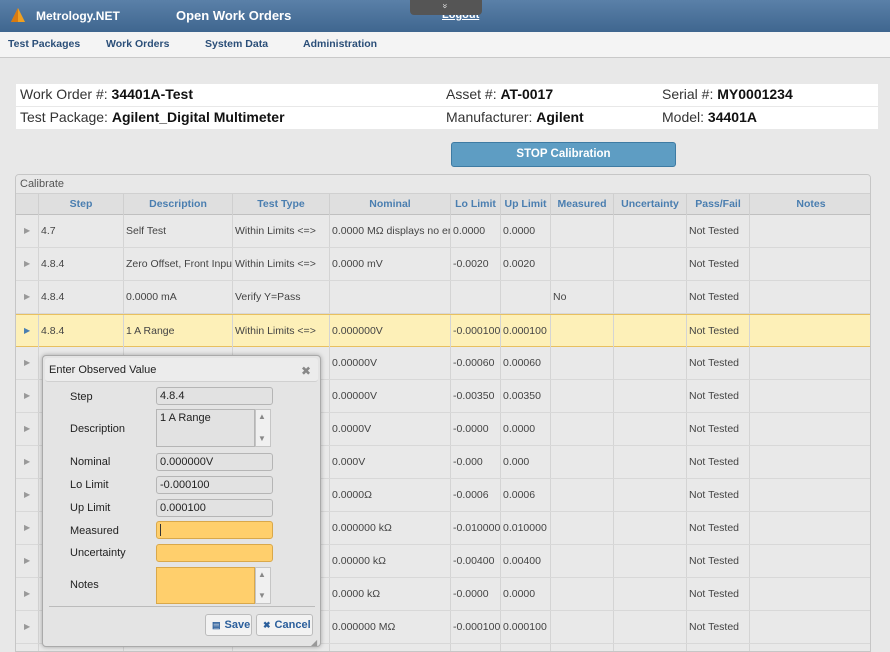  I want to click on header-pass-fail: Pass/Fail, so click(718, 204).